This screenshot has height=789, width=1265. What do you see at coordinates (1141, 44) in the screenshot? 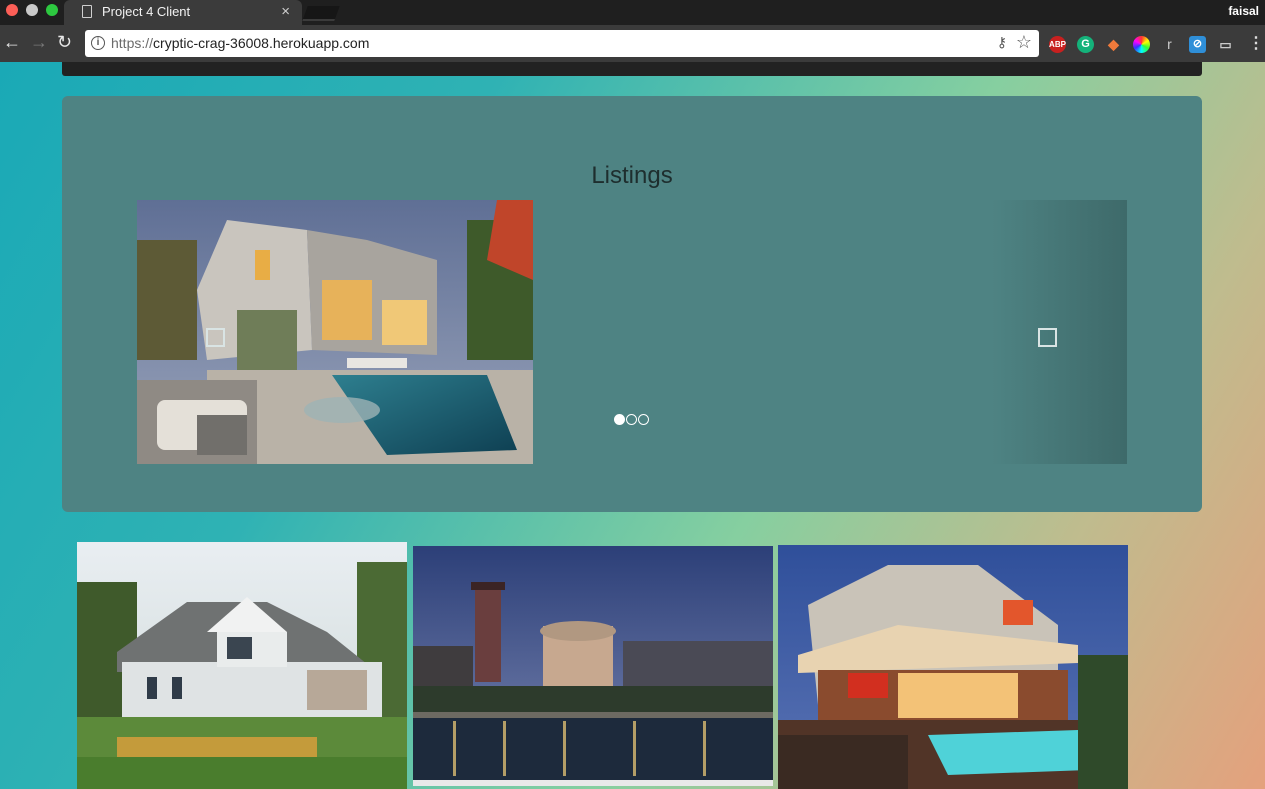
I see `color-picker-icon` at bounding box center [1141, 44].